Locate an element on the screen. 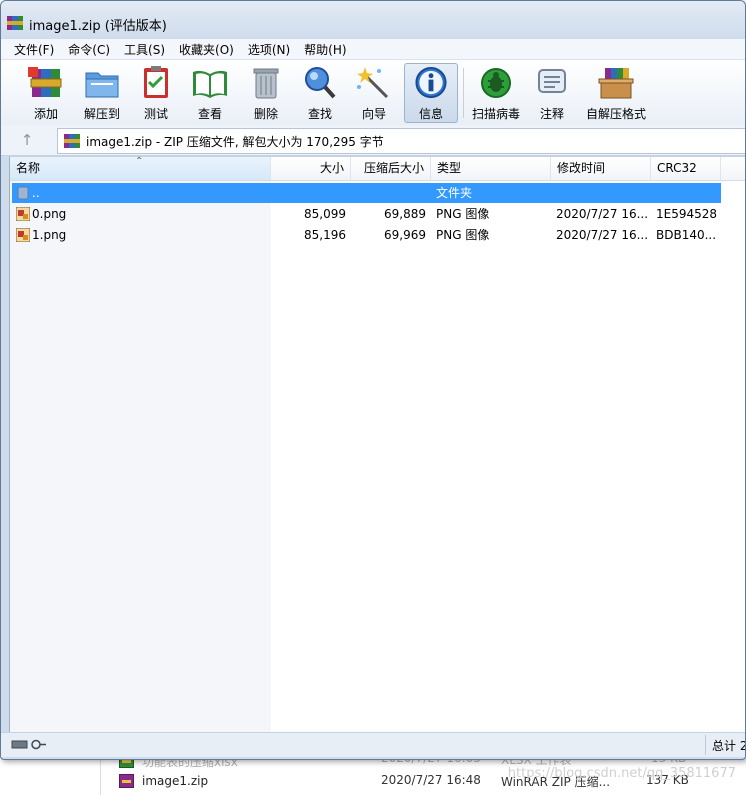 This screenshot has height=795, width=746. winrar-app-icon is located at coordinates (15, 23).